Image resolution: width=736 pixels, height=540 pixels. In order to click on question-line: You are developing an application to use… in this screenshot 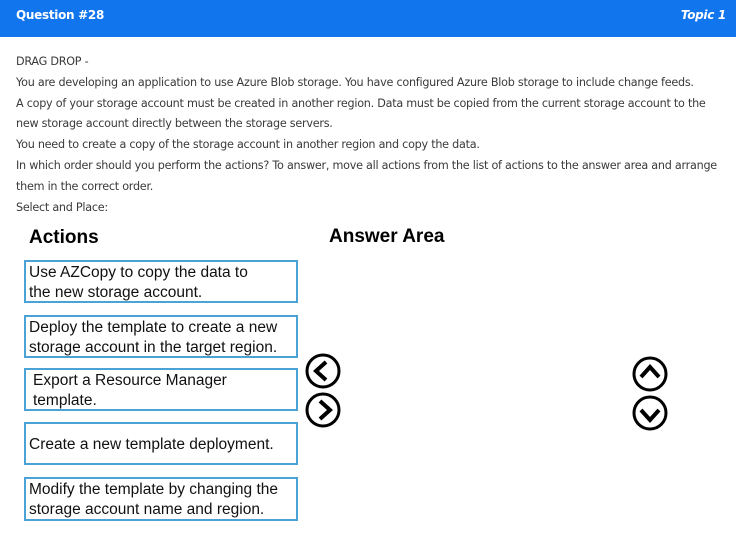, I will do `click(355, 82)`.